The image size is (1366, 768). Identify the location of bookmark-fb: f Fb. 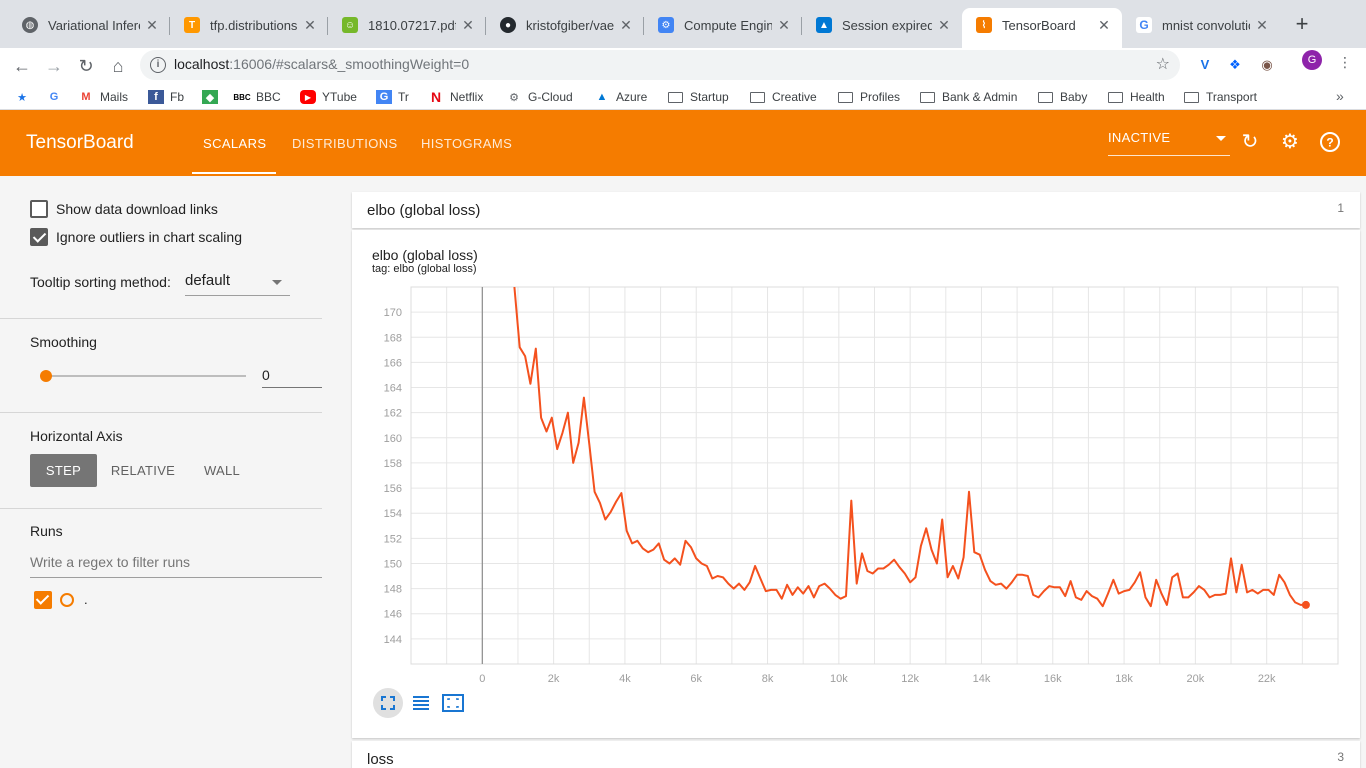
(166, 97).